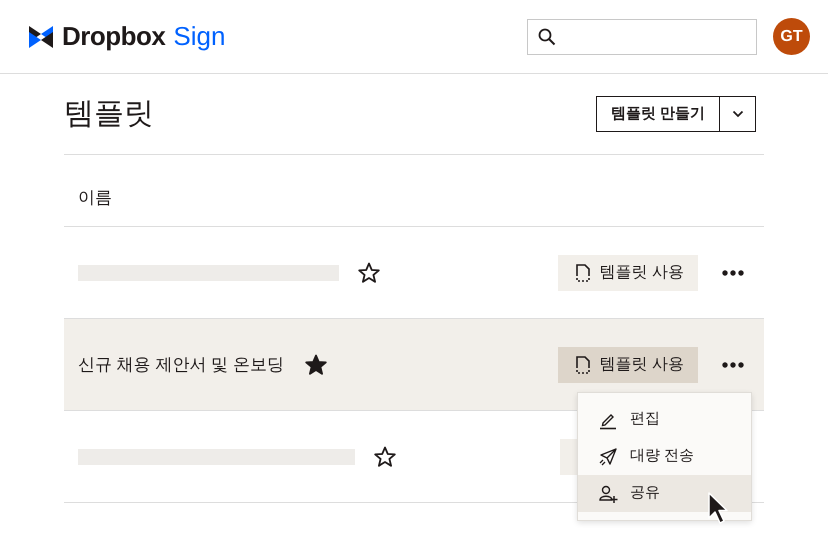 The height and width of the screenshot is (552, 828). I want to click on menu-item: 대량 전송, so click(664, 456).